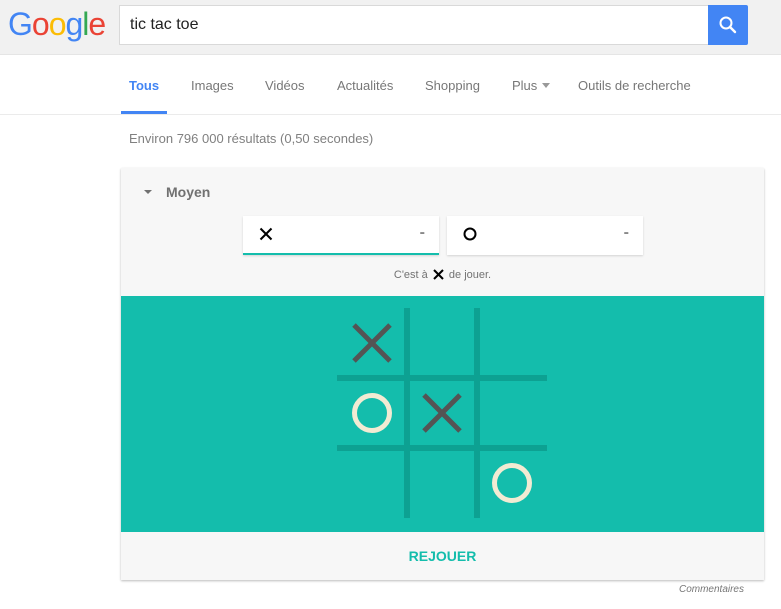 Image resolution: width=781 pixels, height=609 pixels. Describe the element at coordinates (525, 85) in the screenshot. I see `tab-plus-label: Plus` at that location.